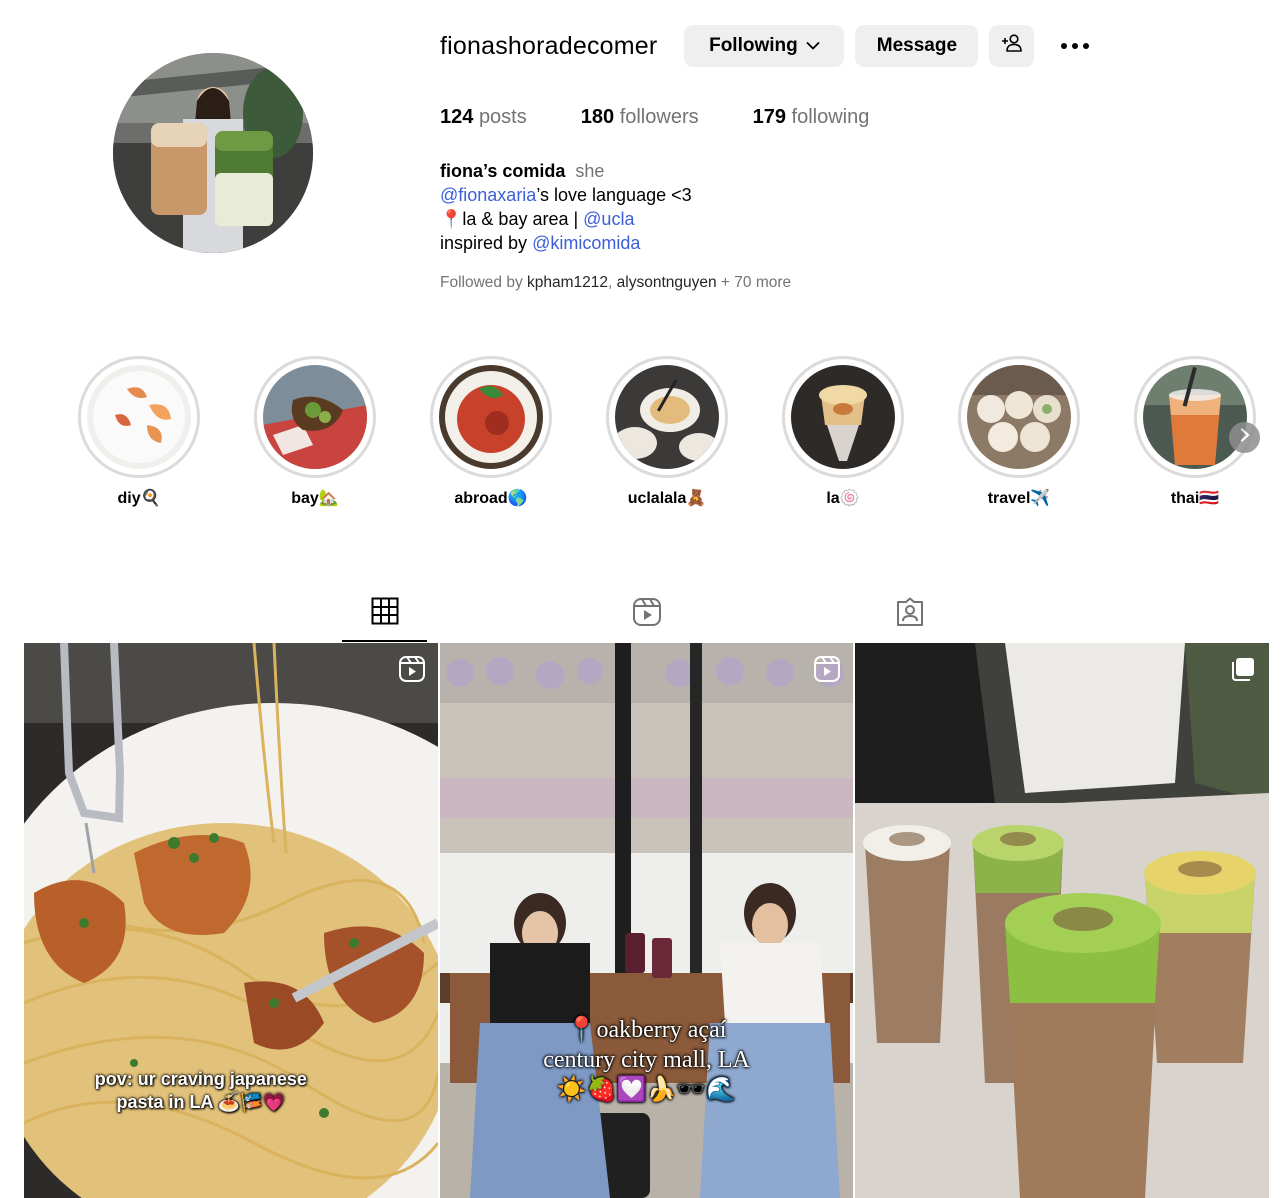 This screenshot has height=1198, width=1288. Describe the element at coordinates (646, 1030) in the screenshot. I see `caption-line-1: 📍oakberry açaí` at that location.